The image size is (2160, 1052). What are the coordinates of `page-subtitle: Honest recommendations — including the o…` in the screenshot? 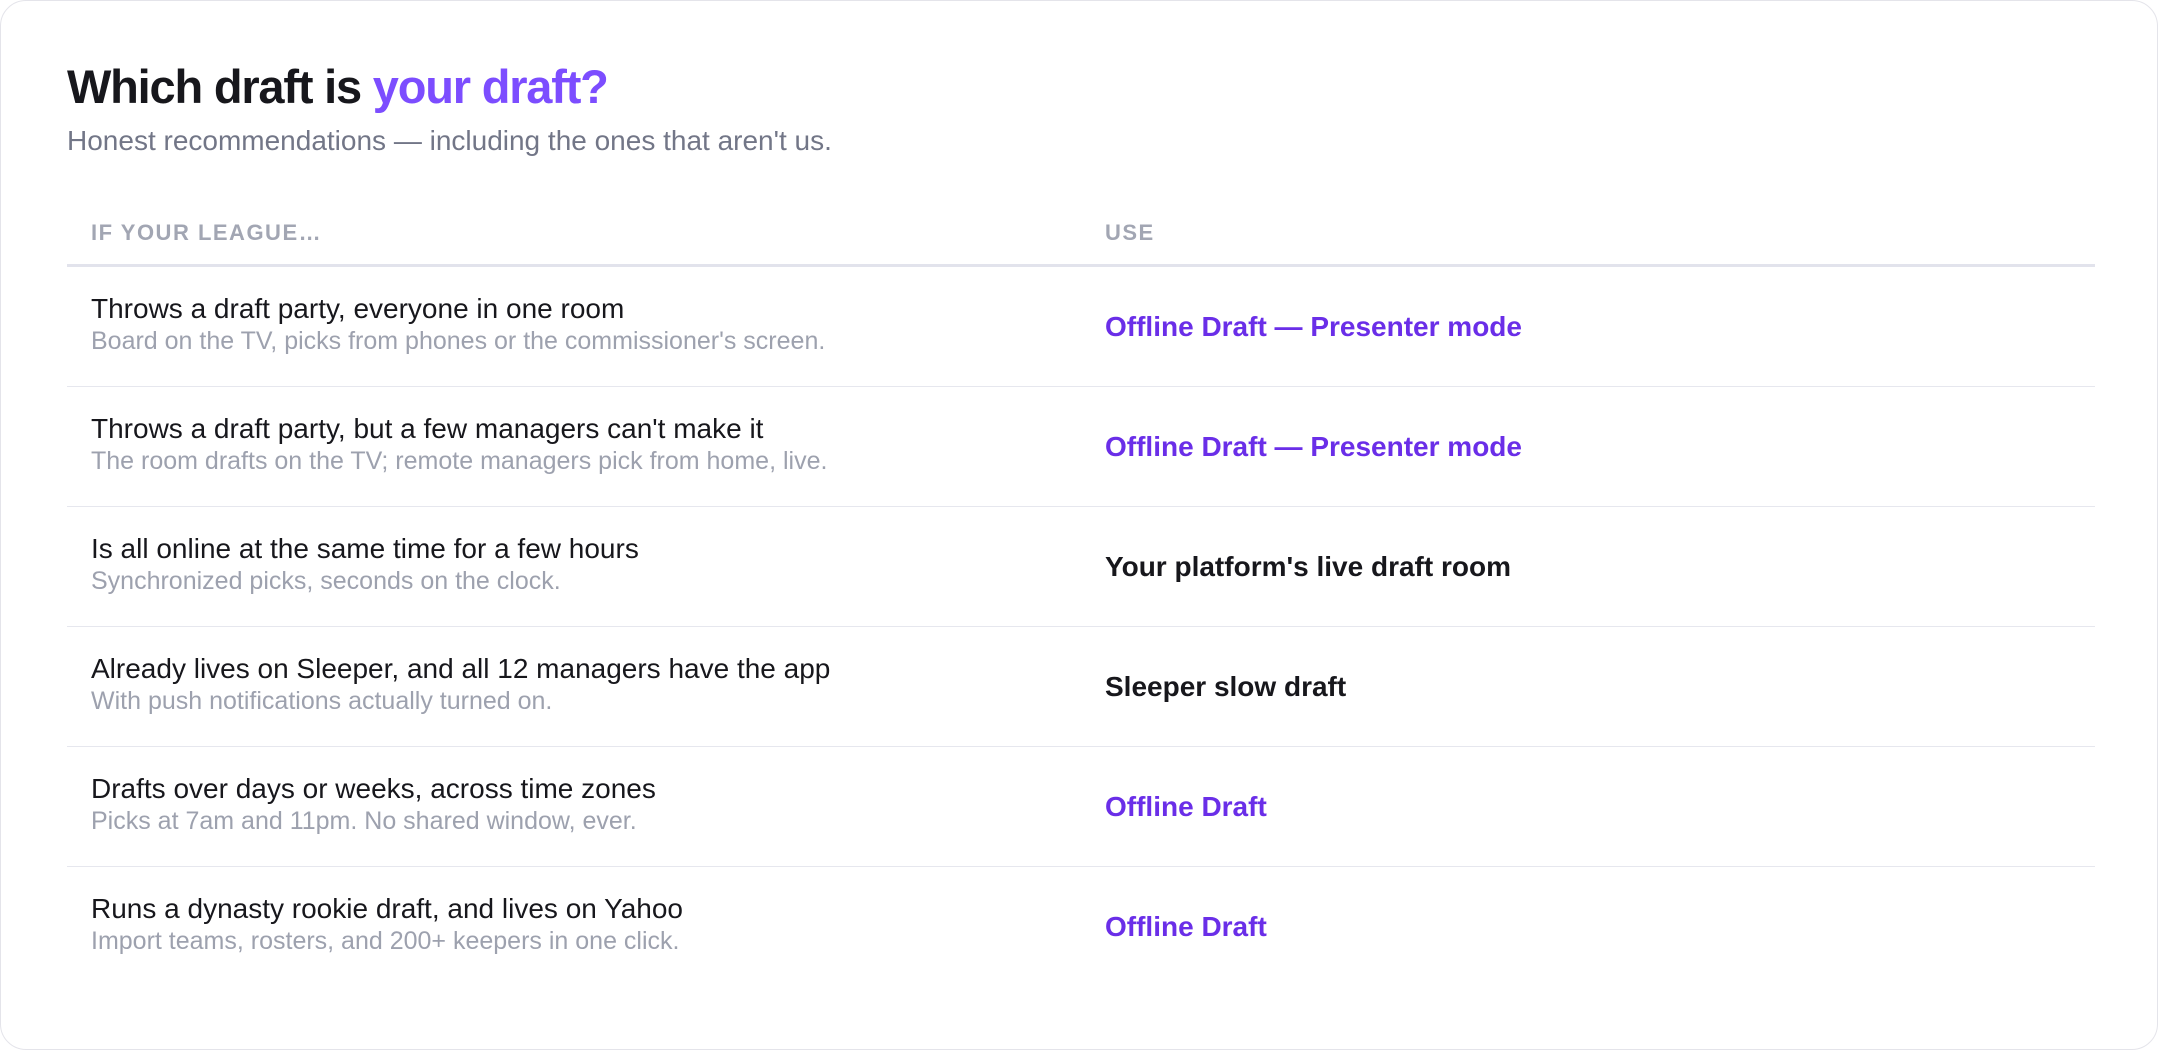 It's located at (449, 140).